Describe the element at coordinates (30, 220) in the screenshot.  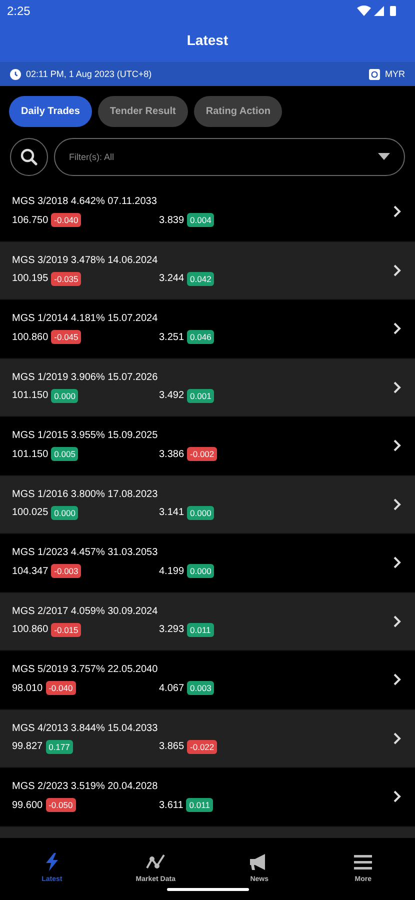
I see `price: 106.750` at that location.